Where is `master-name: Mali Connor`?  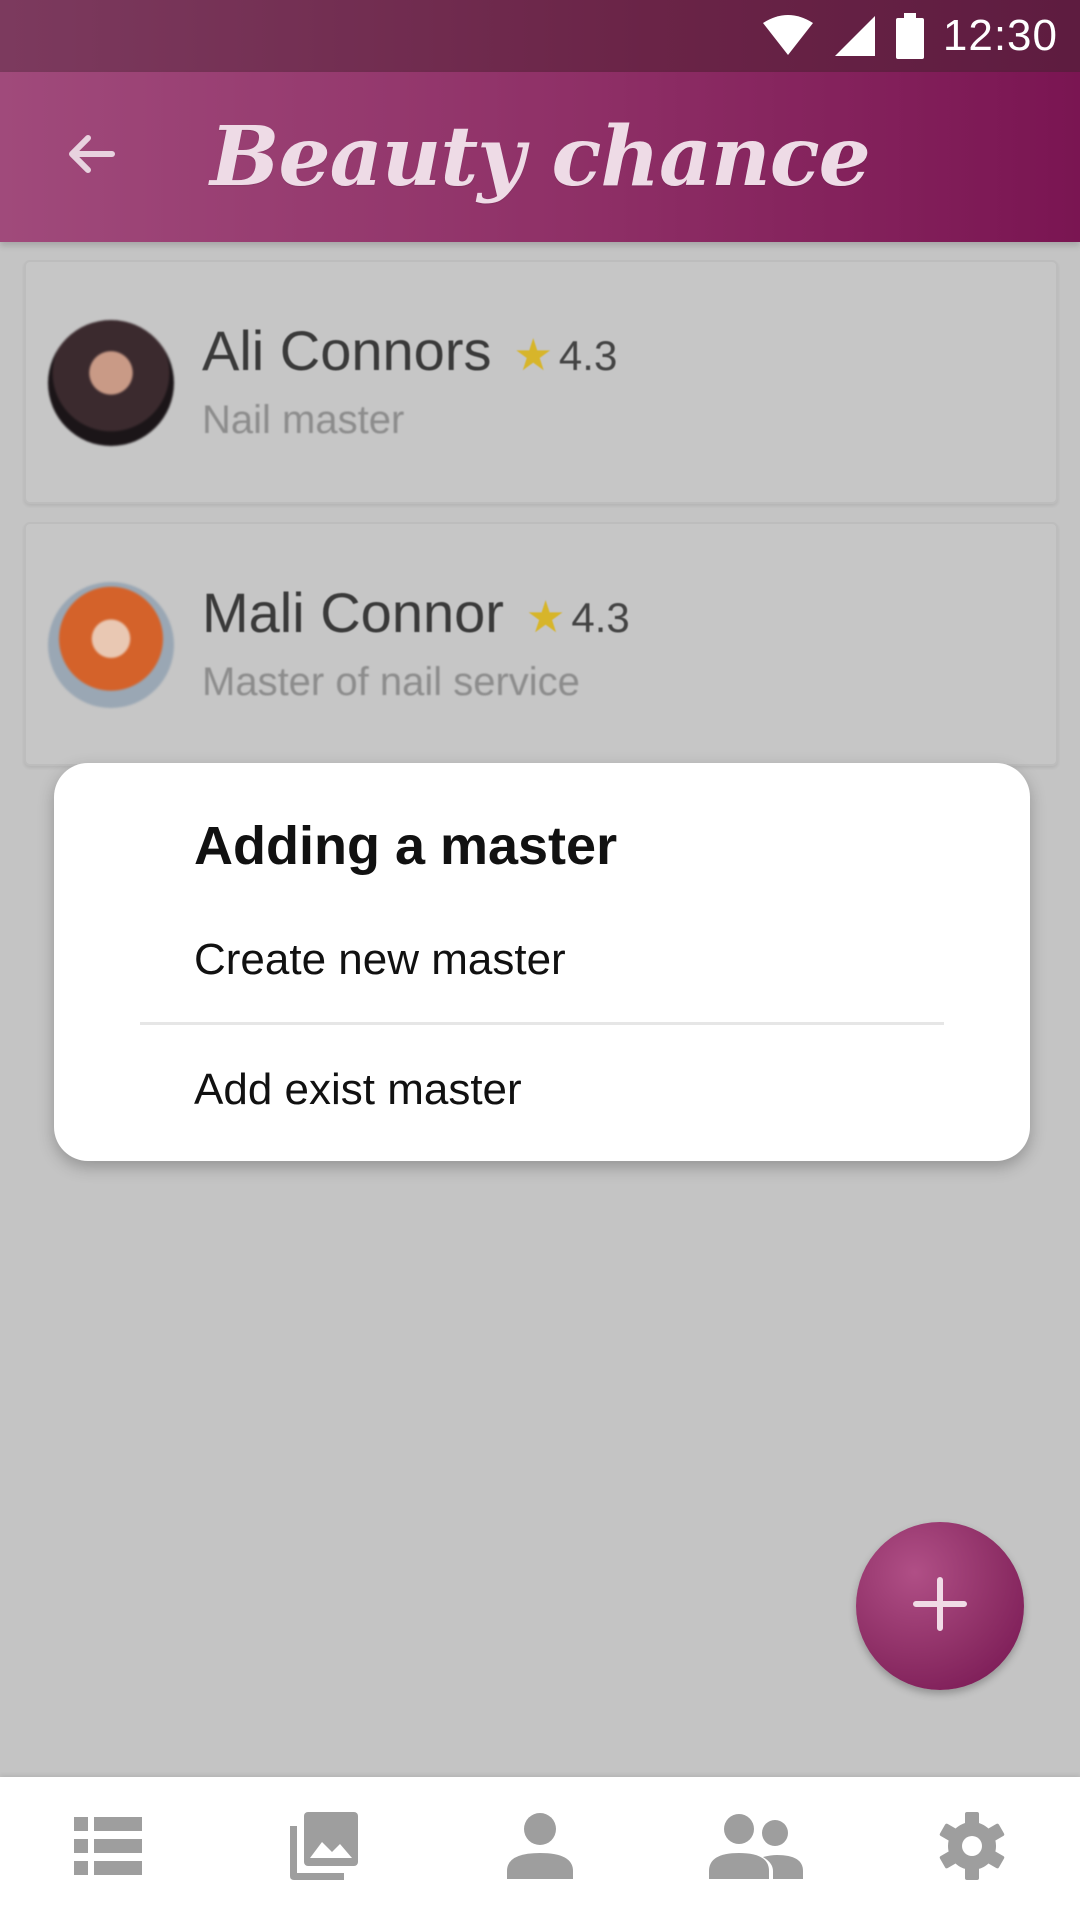 master-name: Mali Connor is located at coordinates (353, 612).